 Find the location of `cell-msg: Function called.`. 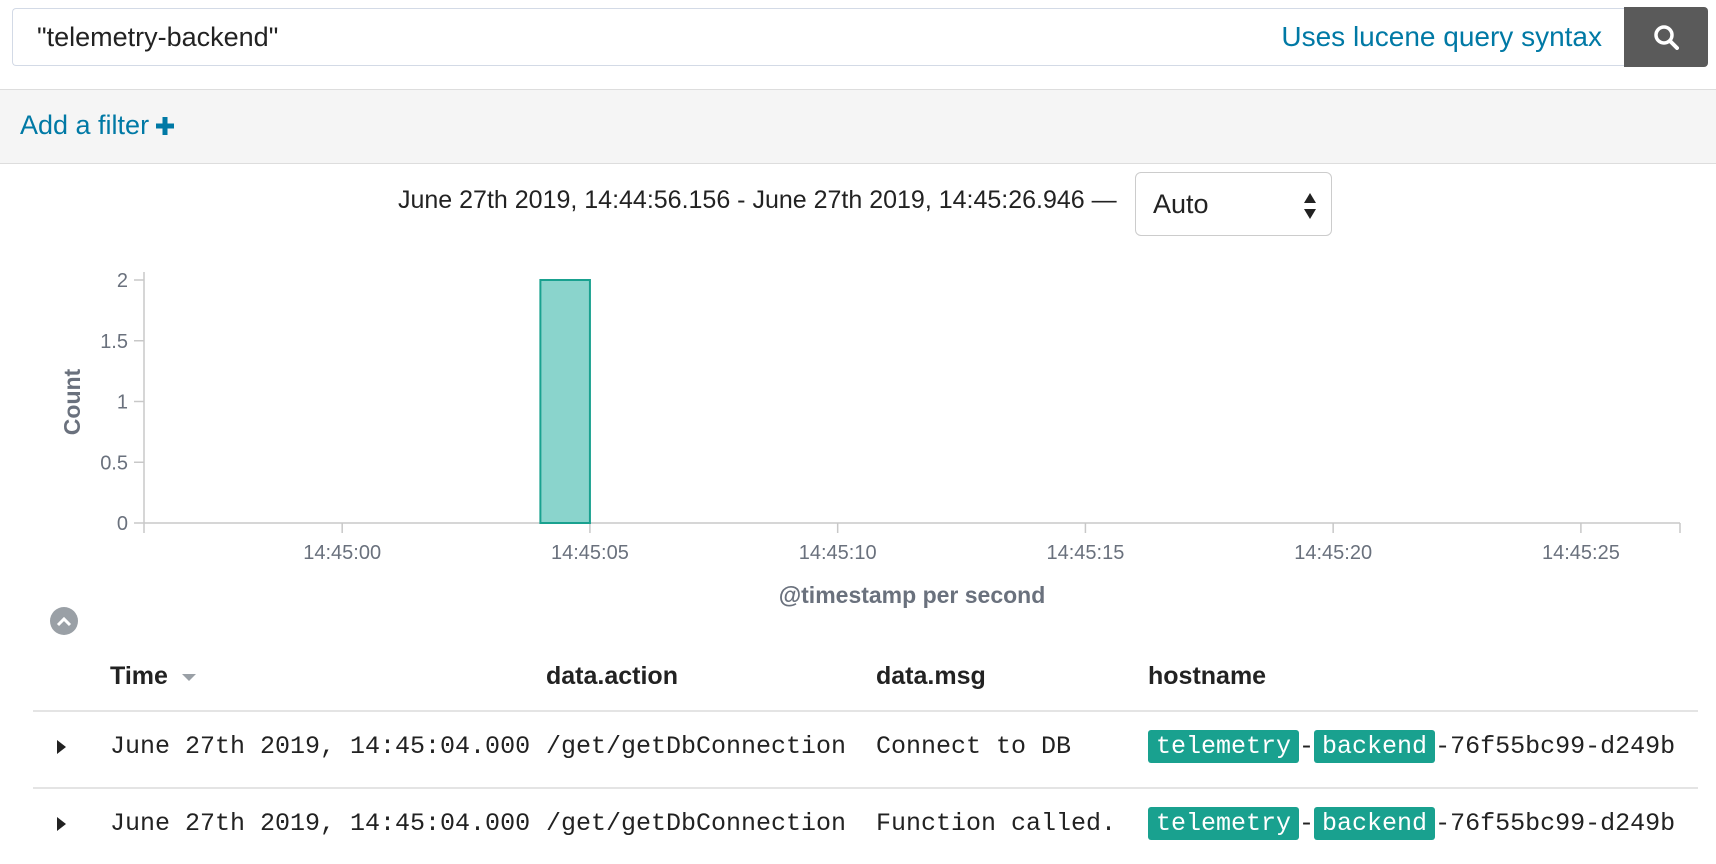

cell-msg: Function called. is located at coordinates (996, 823).